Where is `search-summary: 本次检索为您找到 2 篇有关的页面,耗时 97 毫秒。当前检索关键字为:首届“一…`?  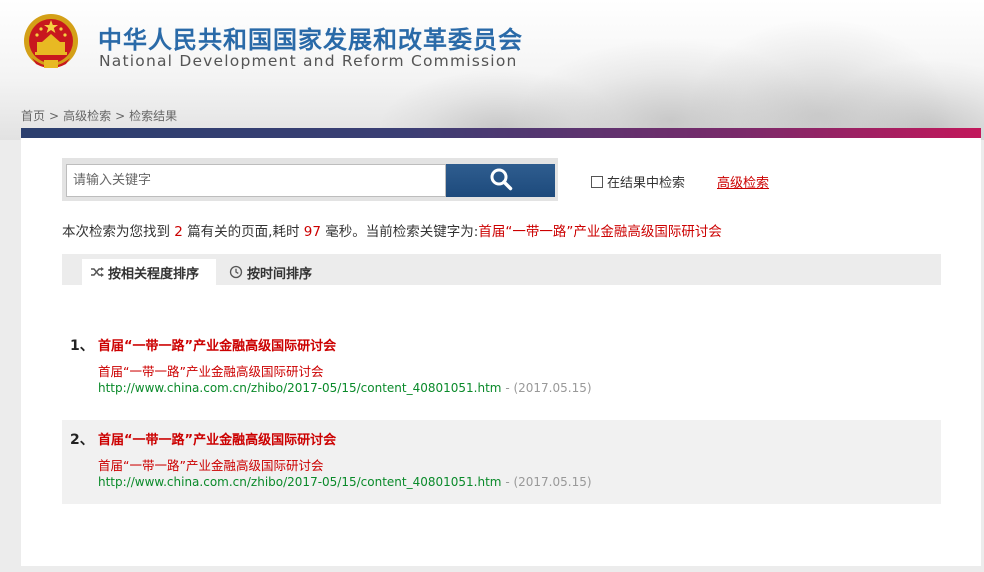 search-summary: 本次检索为您找到 2 篇有关的页面,耗时 97 毫秒。当前检索关键字为:首届“一… is located at coordinates (392, 230).